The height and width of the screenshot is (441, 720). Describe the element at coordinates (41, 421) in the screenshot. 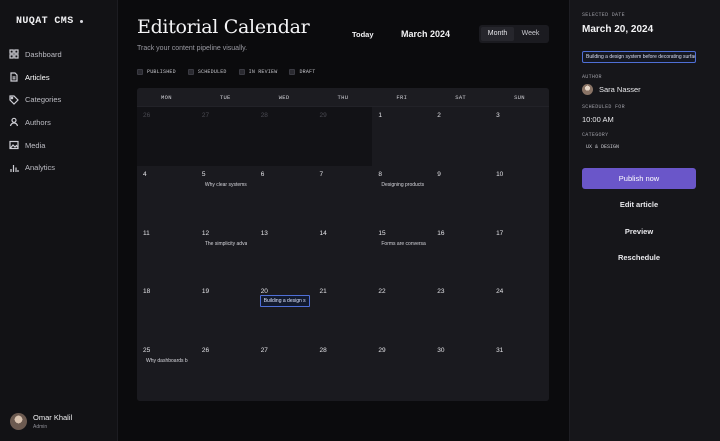

I see `current-user: Omar Khalil Admin` at that location.